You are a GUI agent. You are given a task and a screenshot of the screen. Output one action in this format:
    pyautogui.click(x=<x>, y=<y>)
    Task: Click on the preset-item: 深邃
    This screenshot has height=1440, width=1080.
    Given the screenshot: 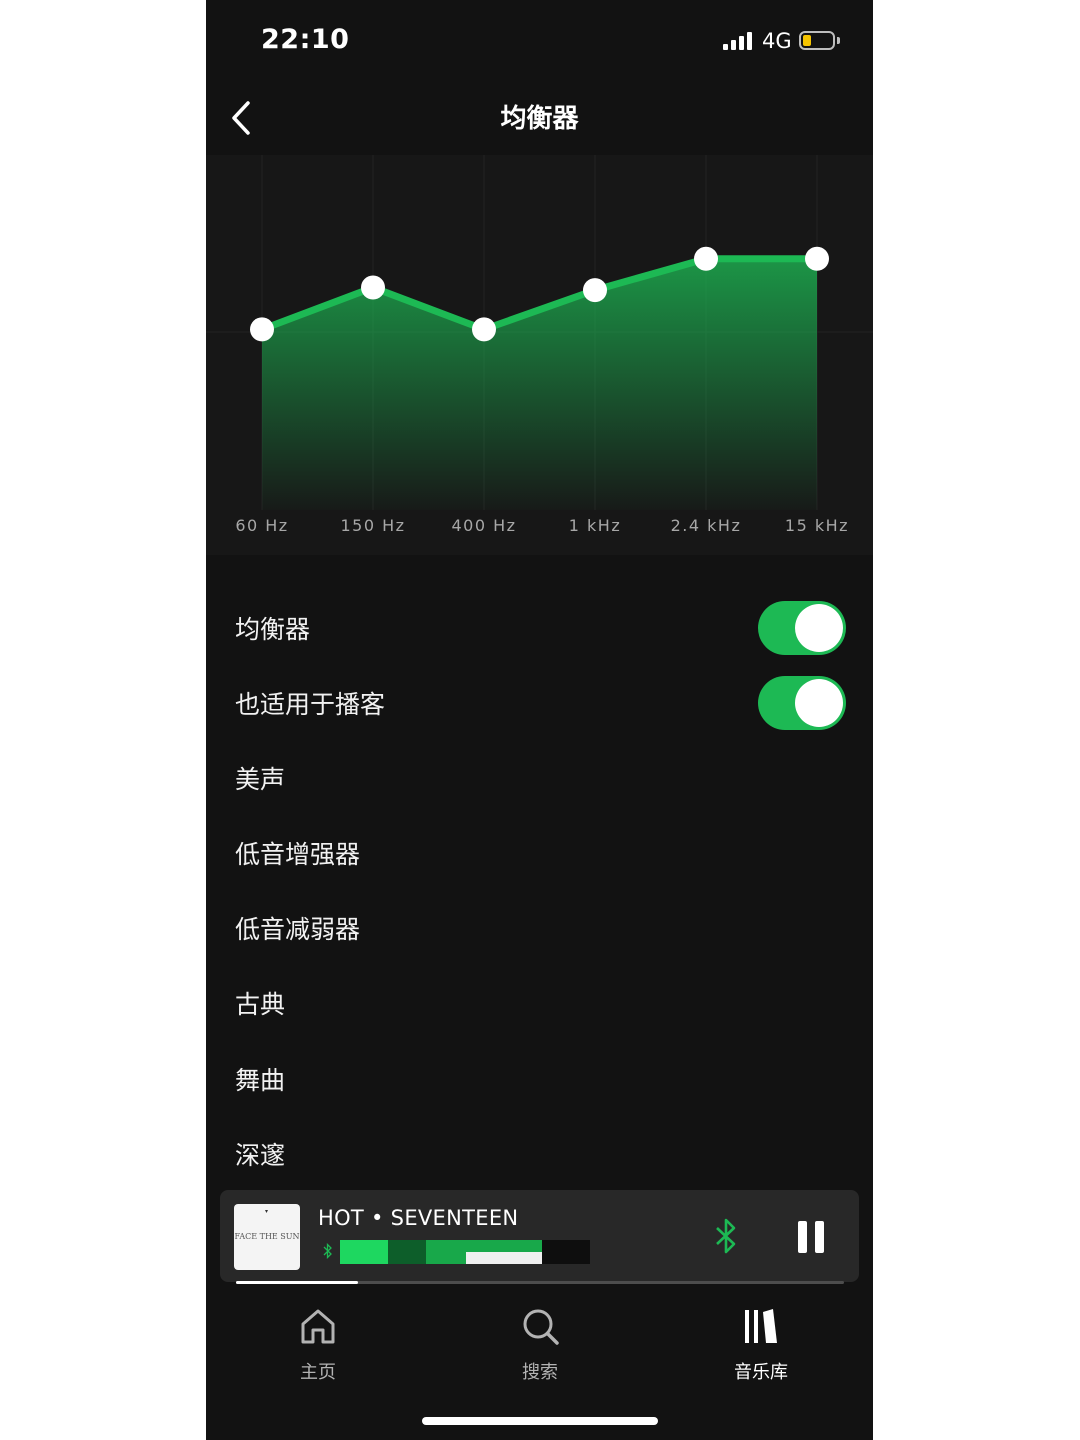 What is the action you would take?
    pyautogui.click(x=539, y=1154)
    